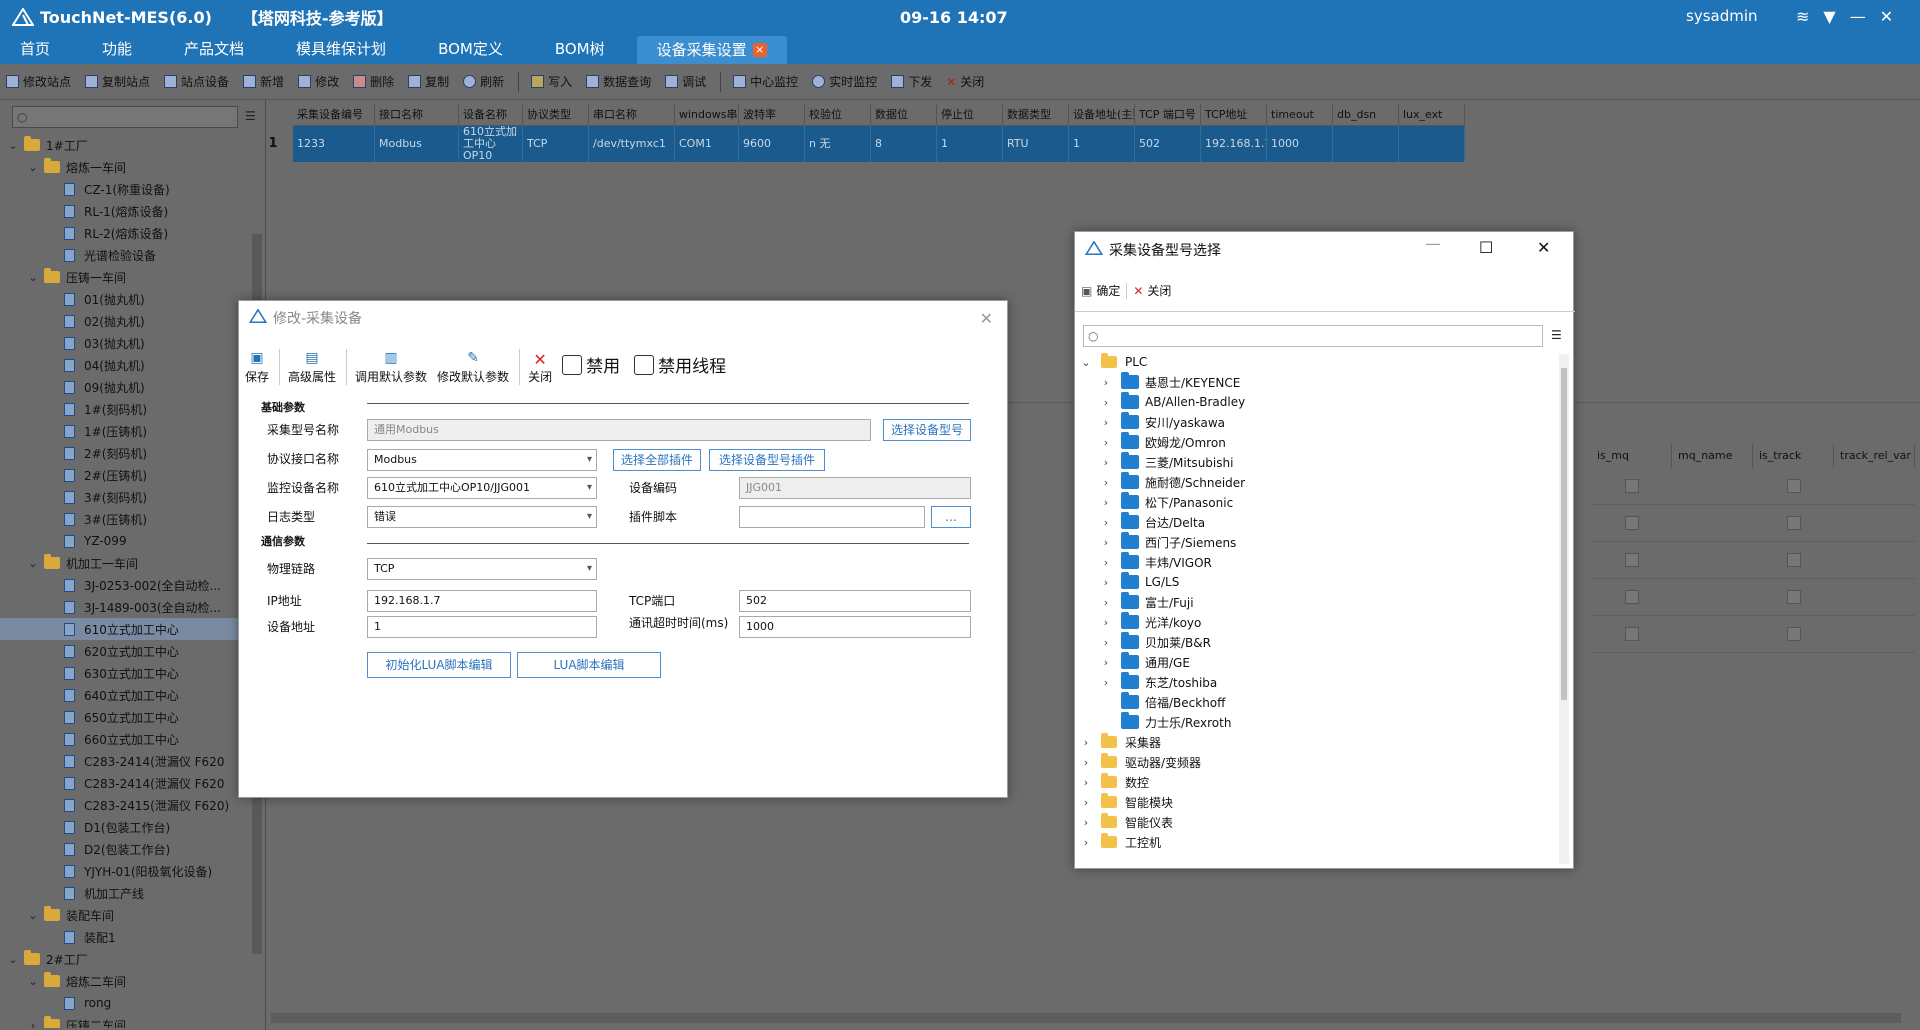  What do you see at coordinates (38, 81) in the screenshot?
I see `edit-site-button: 修改站点` at bounding box center [38, 81].